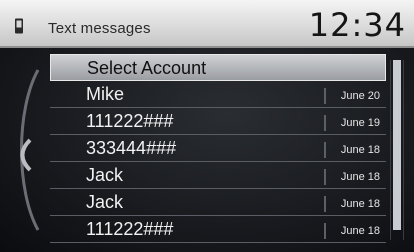 The image size is (414, 252). Describe the element at coordinates (397, 145) in the screenshot. I see `scrollbar-thumb` at that location.